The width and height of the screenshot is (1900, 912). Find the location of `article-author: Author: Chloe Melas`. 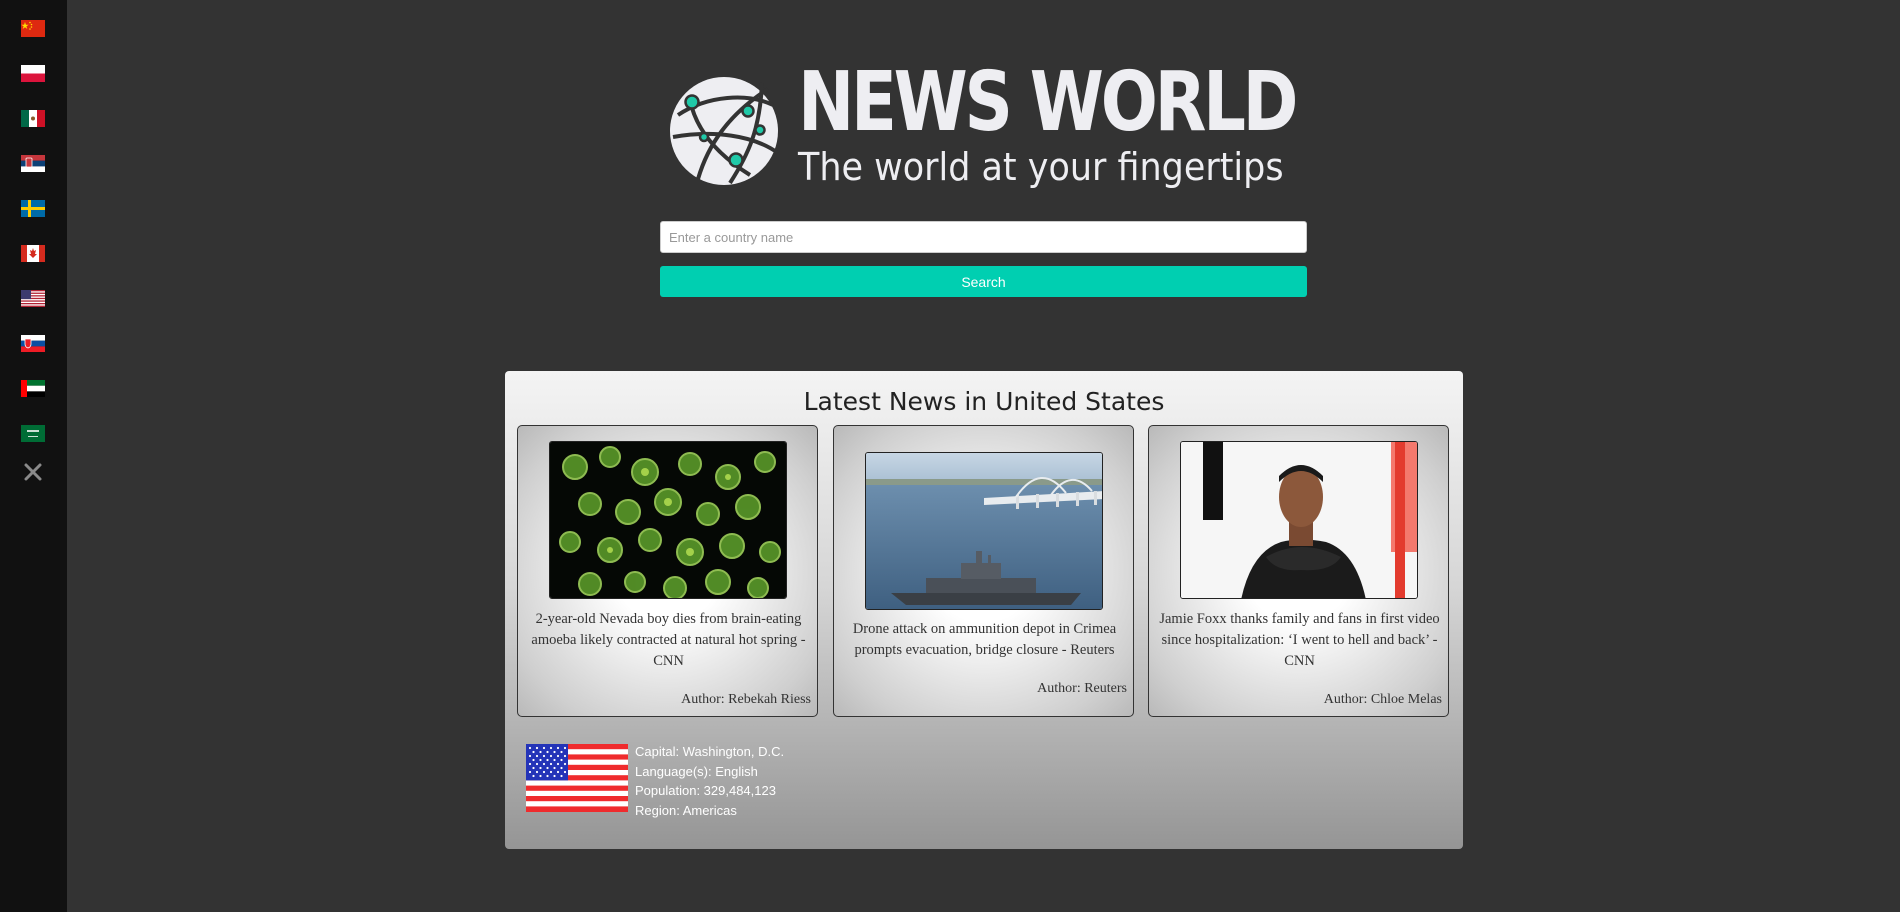

article-author: Author: Chloe Melas is located at coordinates (1382, 699).